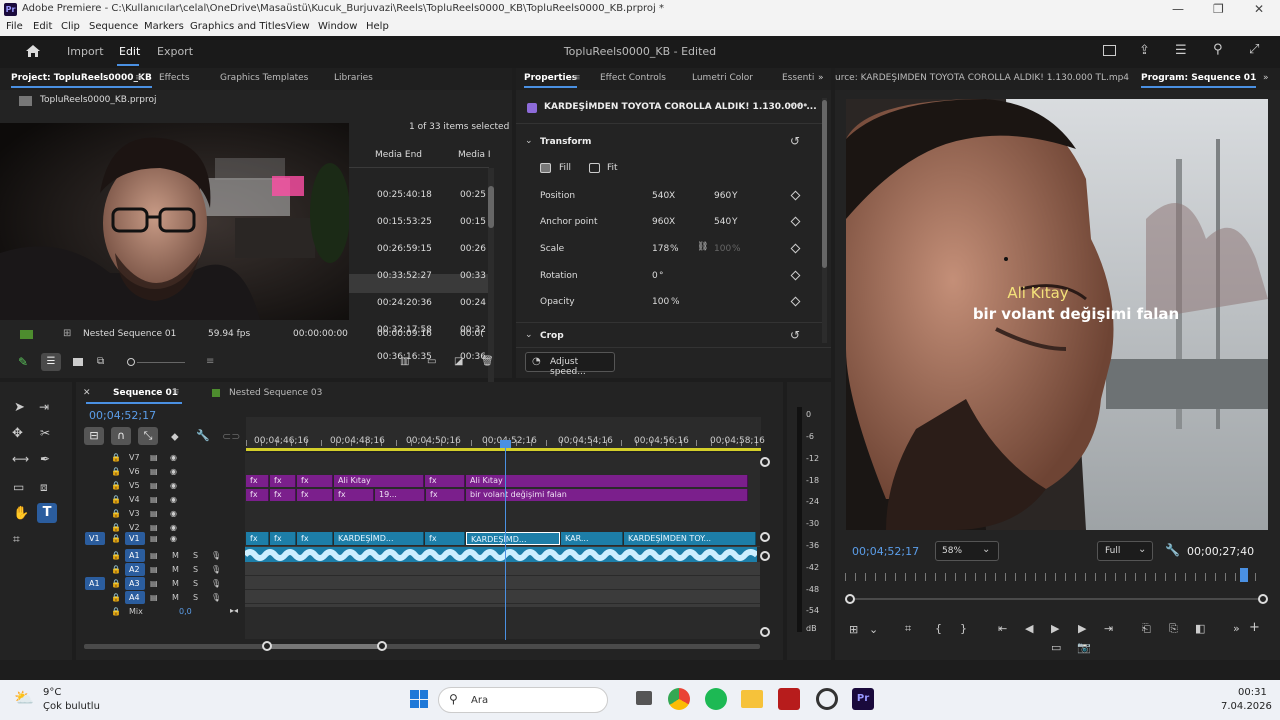  What do you see at coordinates (789, 699) in the screenshot?
I see `voicemeeter-icon` at bounding box center [789, 699].